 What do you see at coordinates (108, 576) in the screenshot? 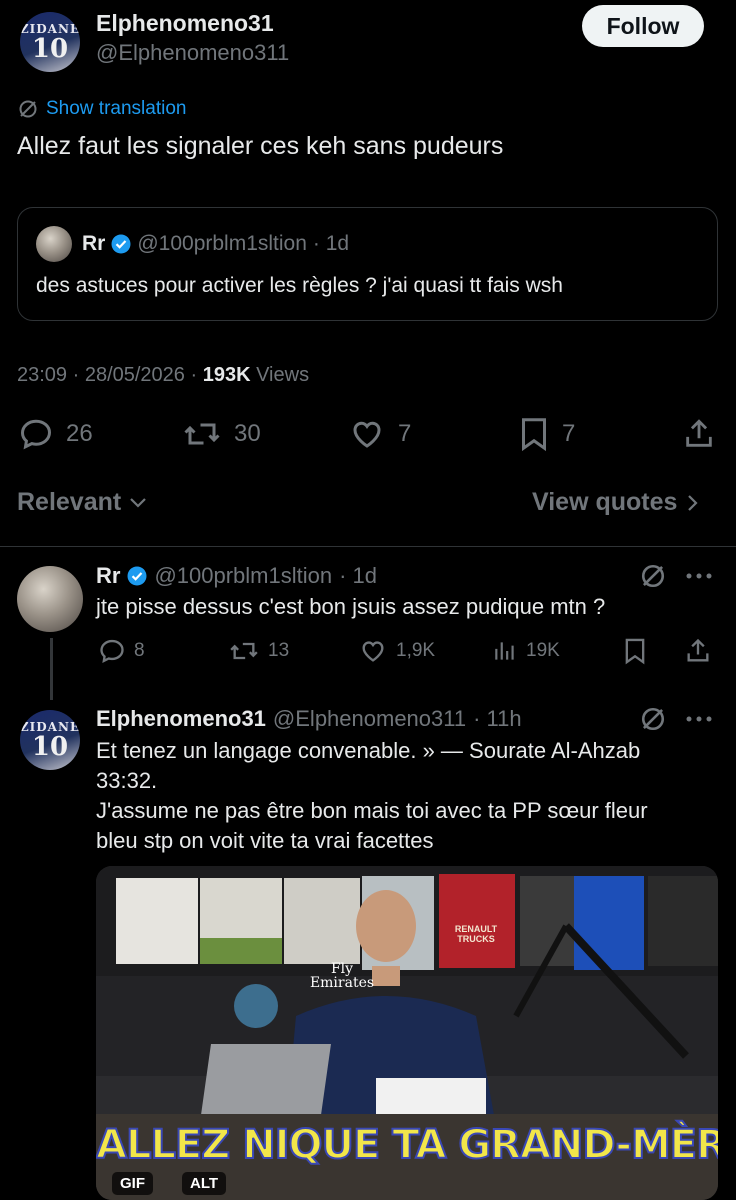
I see `reply1-display-name: Rr` at bounding box center [108, 576].